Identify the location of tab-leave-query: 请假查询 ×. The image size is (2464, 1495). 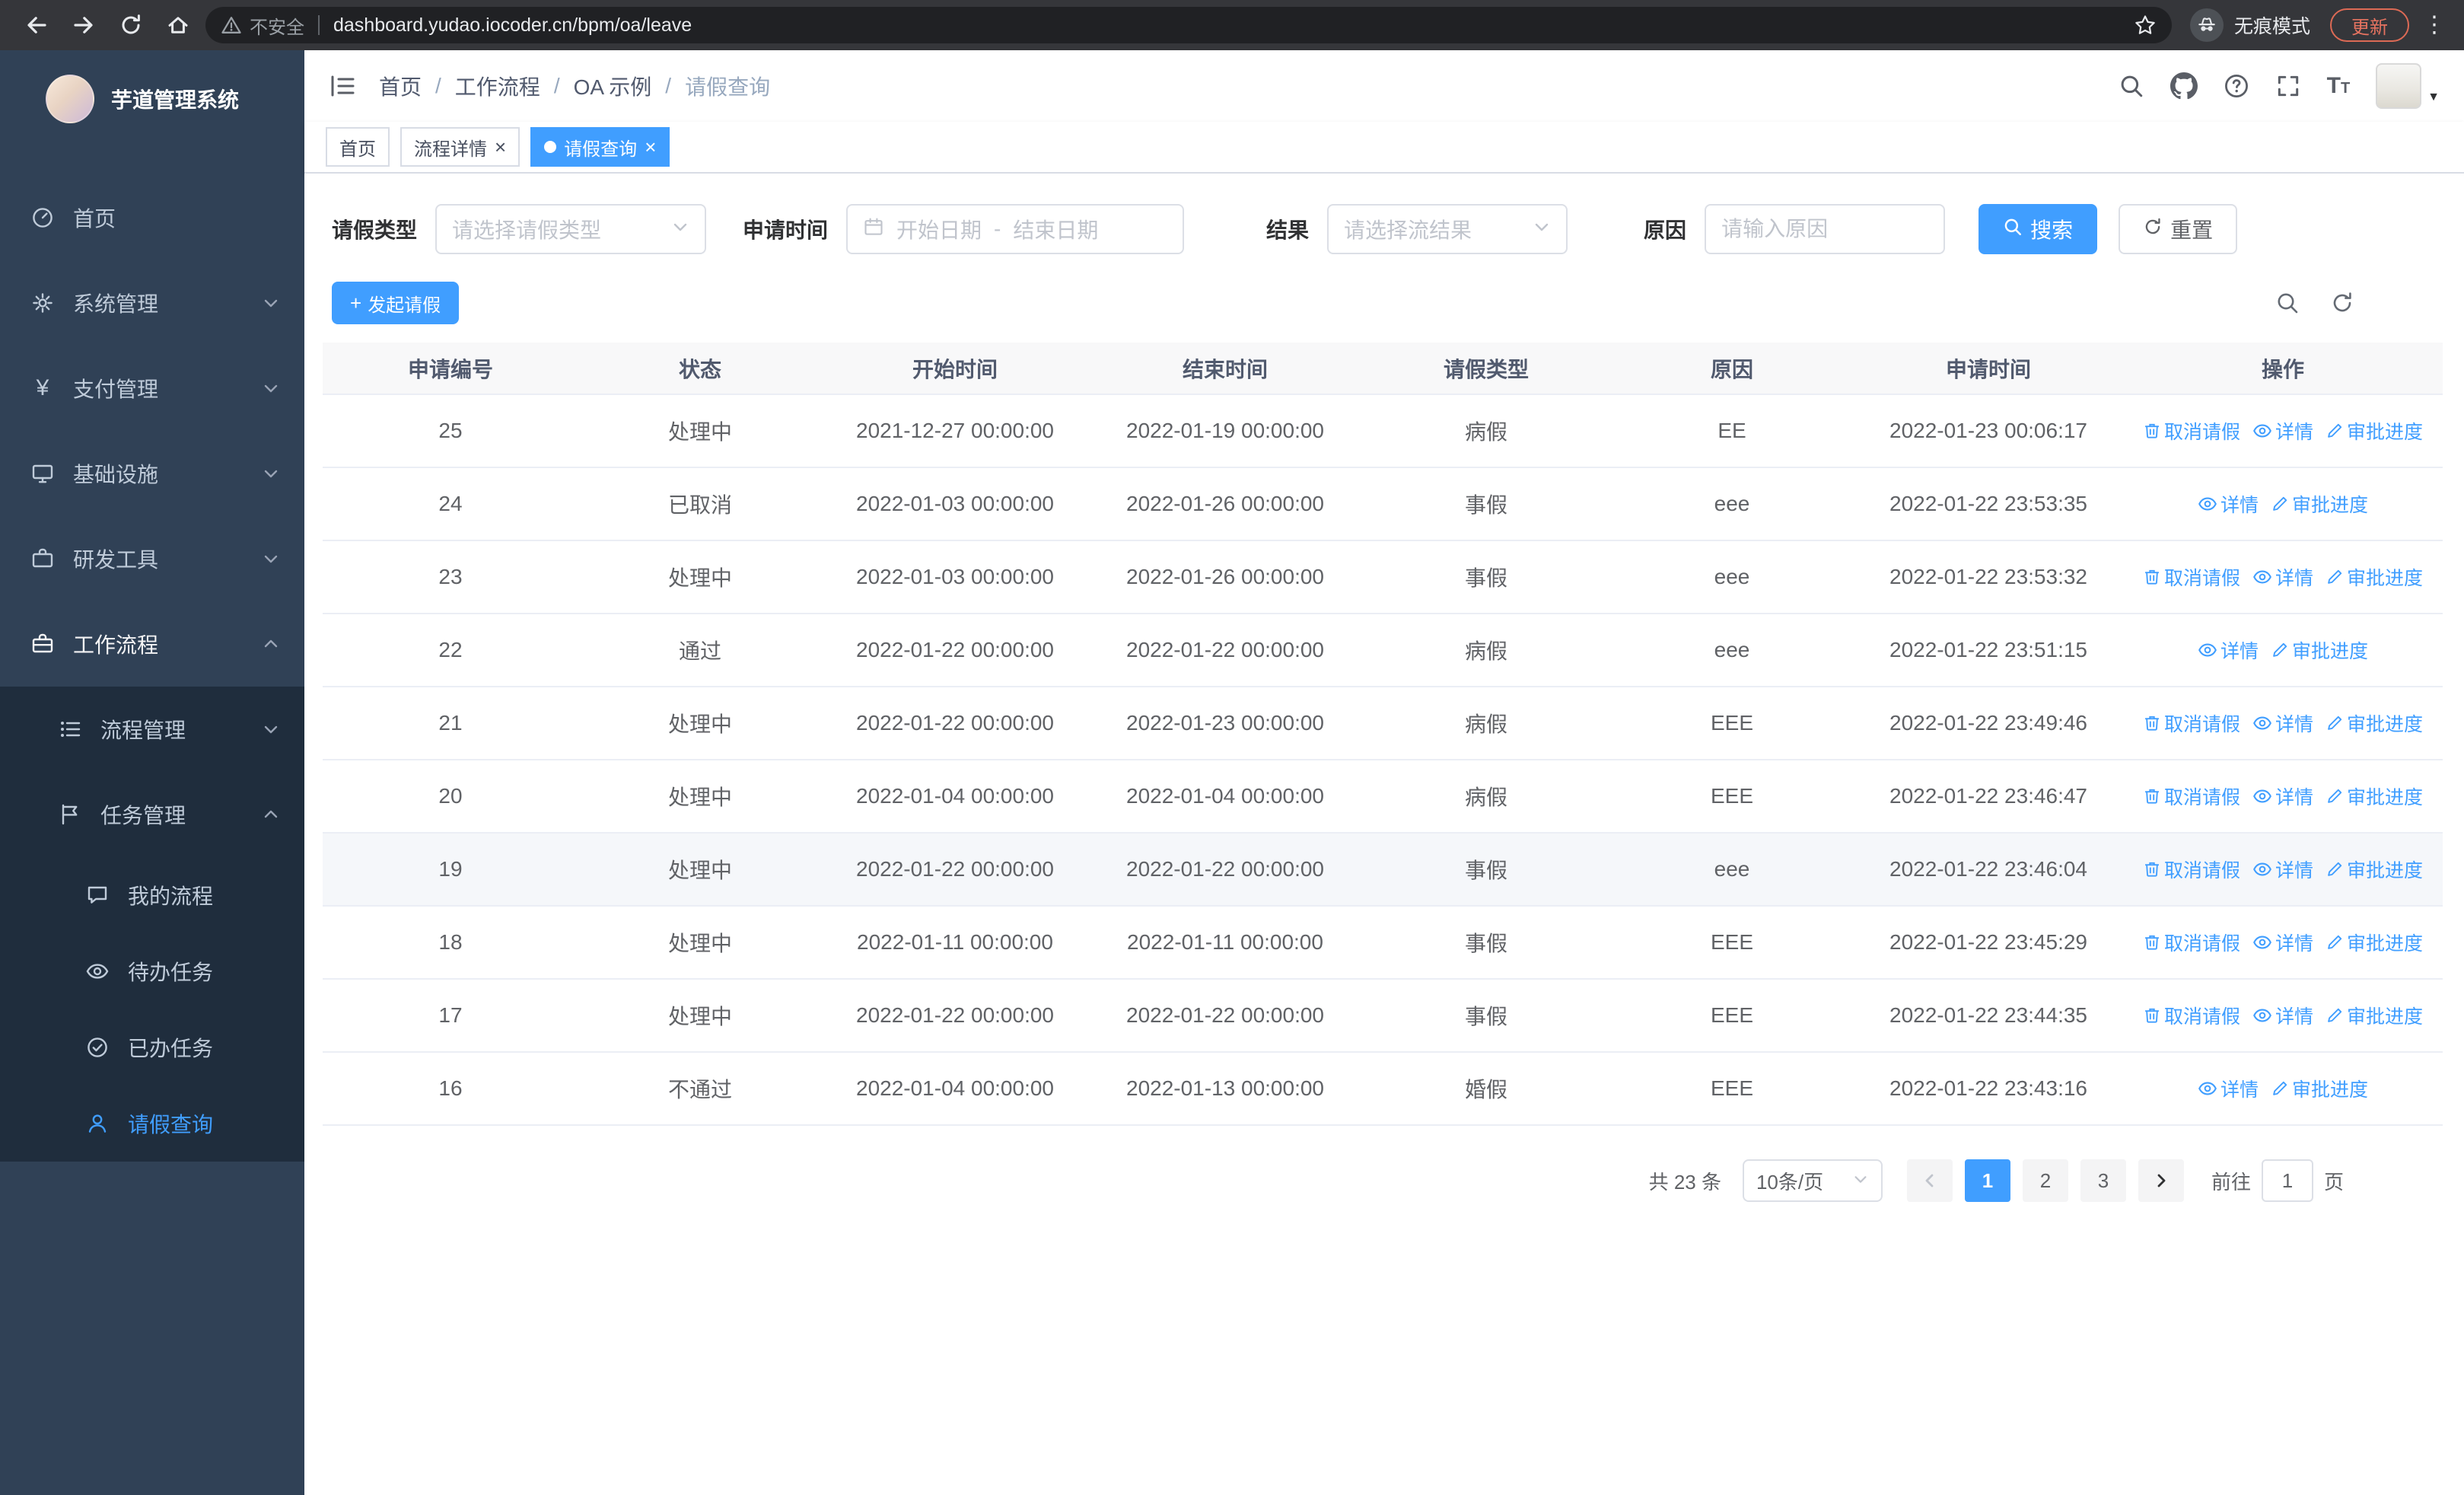
(600, 147).